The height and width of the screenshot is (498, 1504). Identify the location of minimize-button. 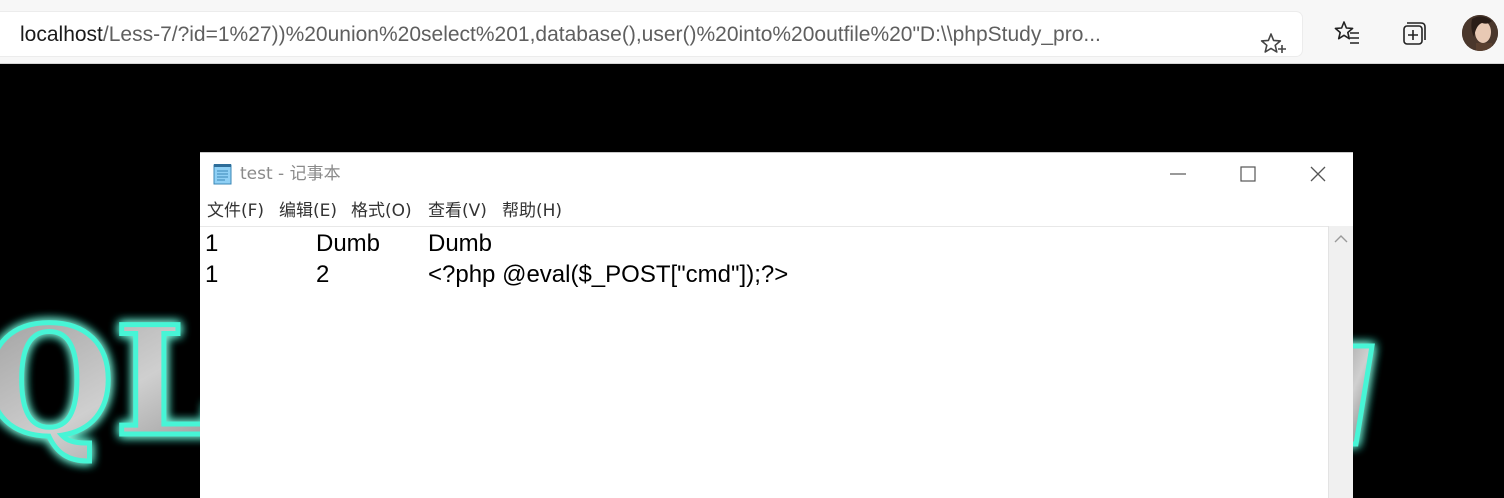
(1178, 174).